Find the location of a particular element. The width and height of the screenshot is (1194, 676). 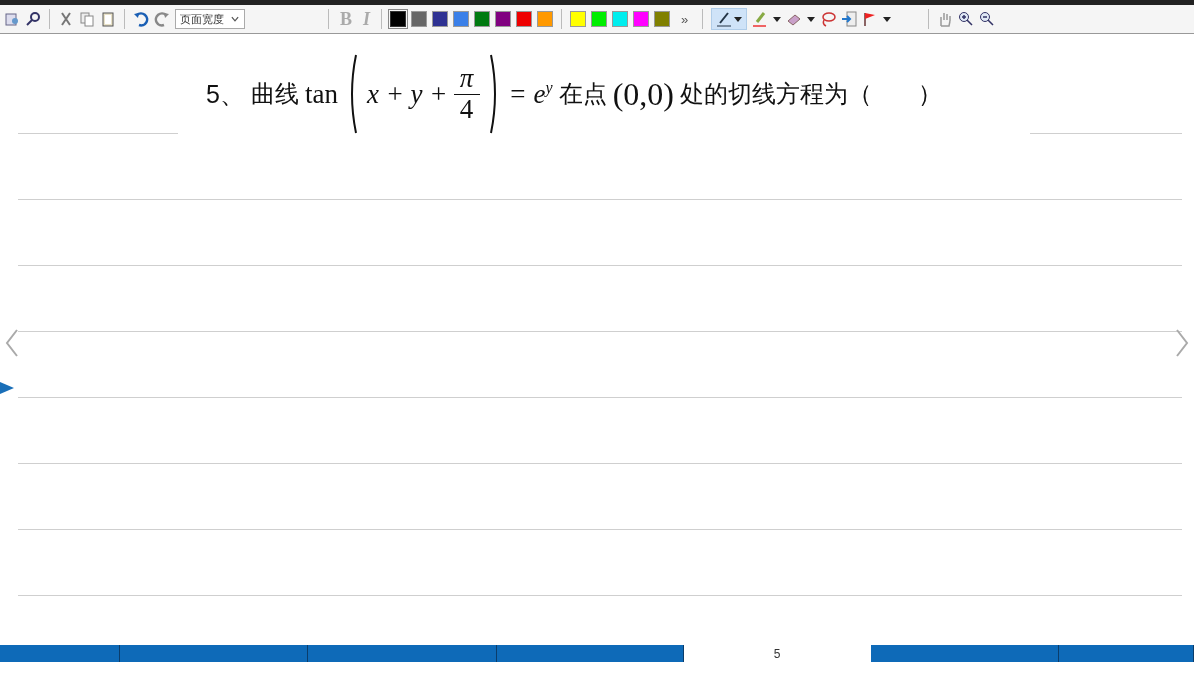

search-icon is located at coordinates (33, 19).